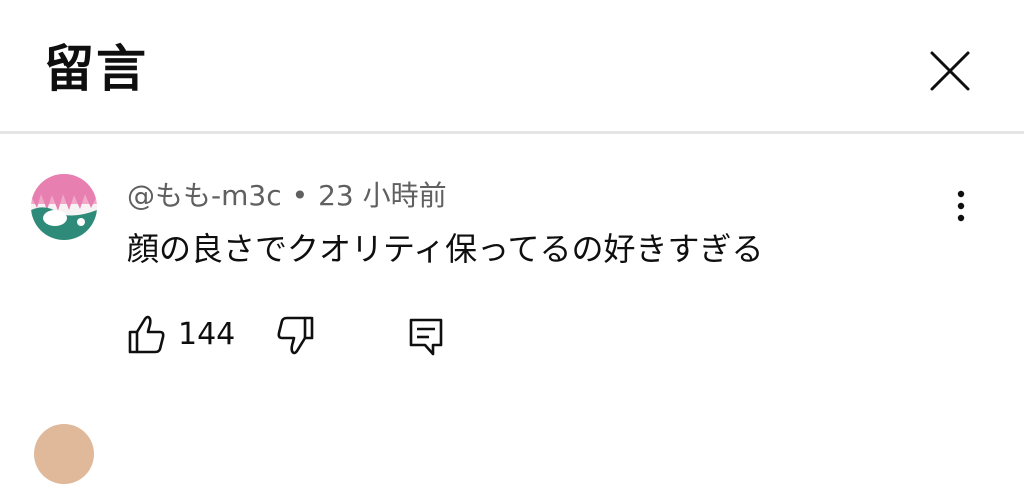 The height and width of the screenshot is (484, 1024). I want to click on page-title: 留言, so click(96, 69).